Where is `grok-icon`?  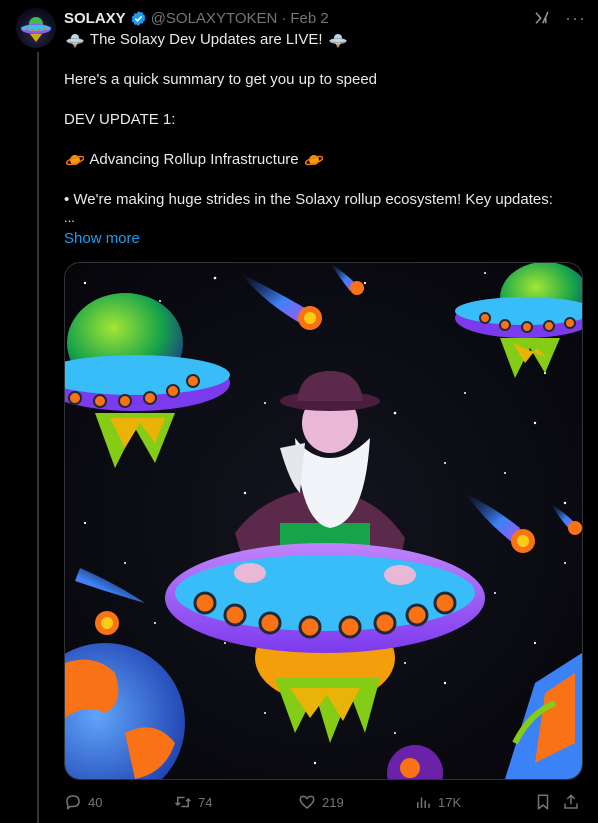 grok-icon is located at coordinates (542, 18).